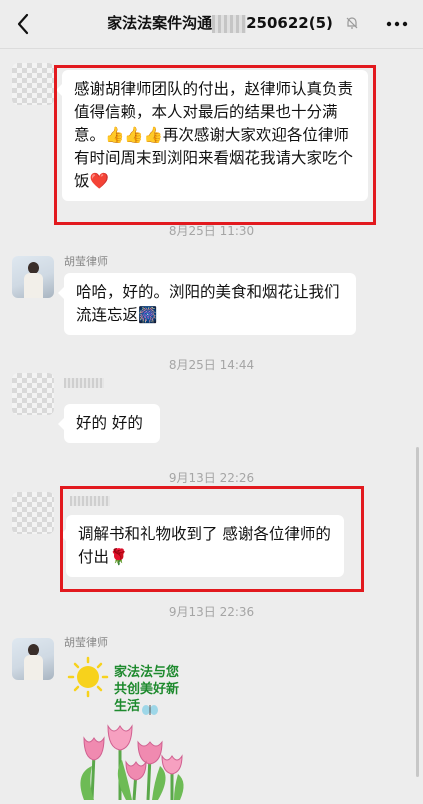 This screenshot has height=804, width=423. I want to click on highlight-box, so click(212, 539).